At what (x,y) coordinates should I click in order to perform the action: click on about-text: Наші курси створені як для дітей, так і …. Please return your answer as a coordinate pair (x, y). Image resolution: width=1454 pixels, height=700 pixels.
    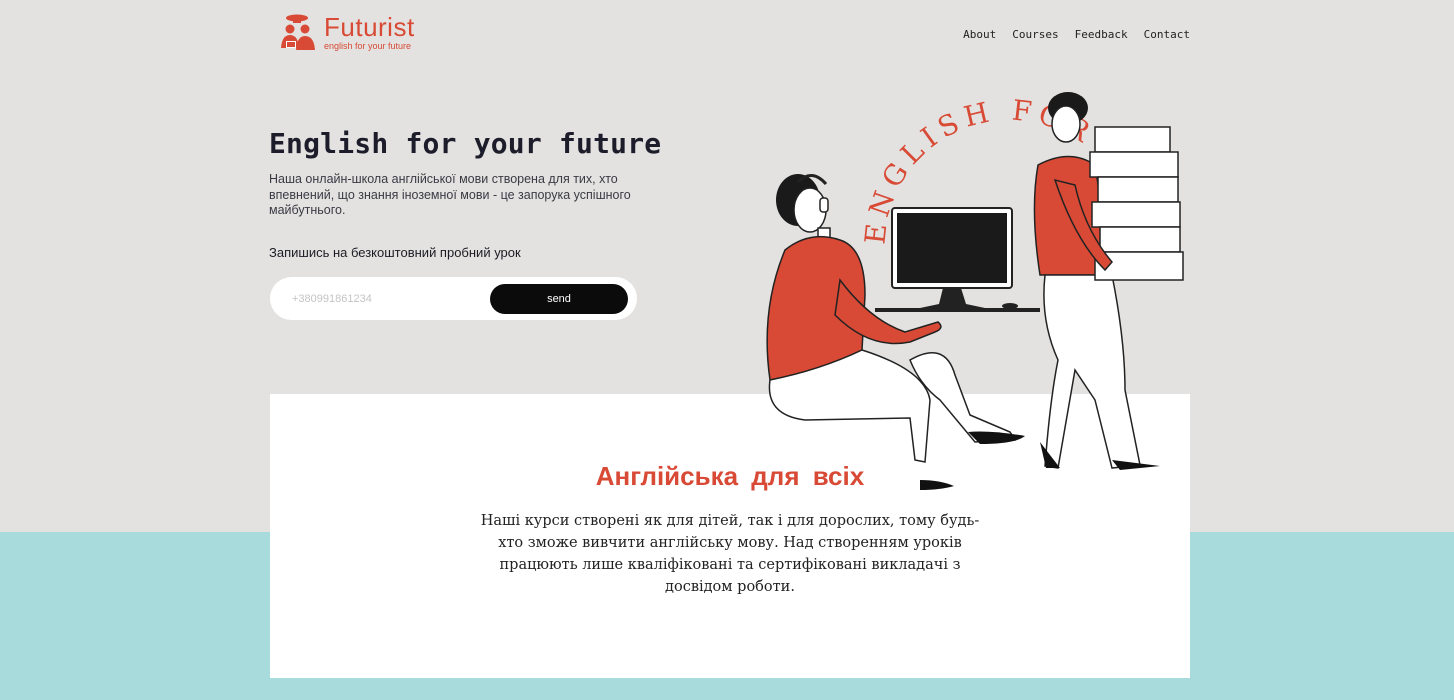
    Looking at the image, I should click on (730, 554).